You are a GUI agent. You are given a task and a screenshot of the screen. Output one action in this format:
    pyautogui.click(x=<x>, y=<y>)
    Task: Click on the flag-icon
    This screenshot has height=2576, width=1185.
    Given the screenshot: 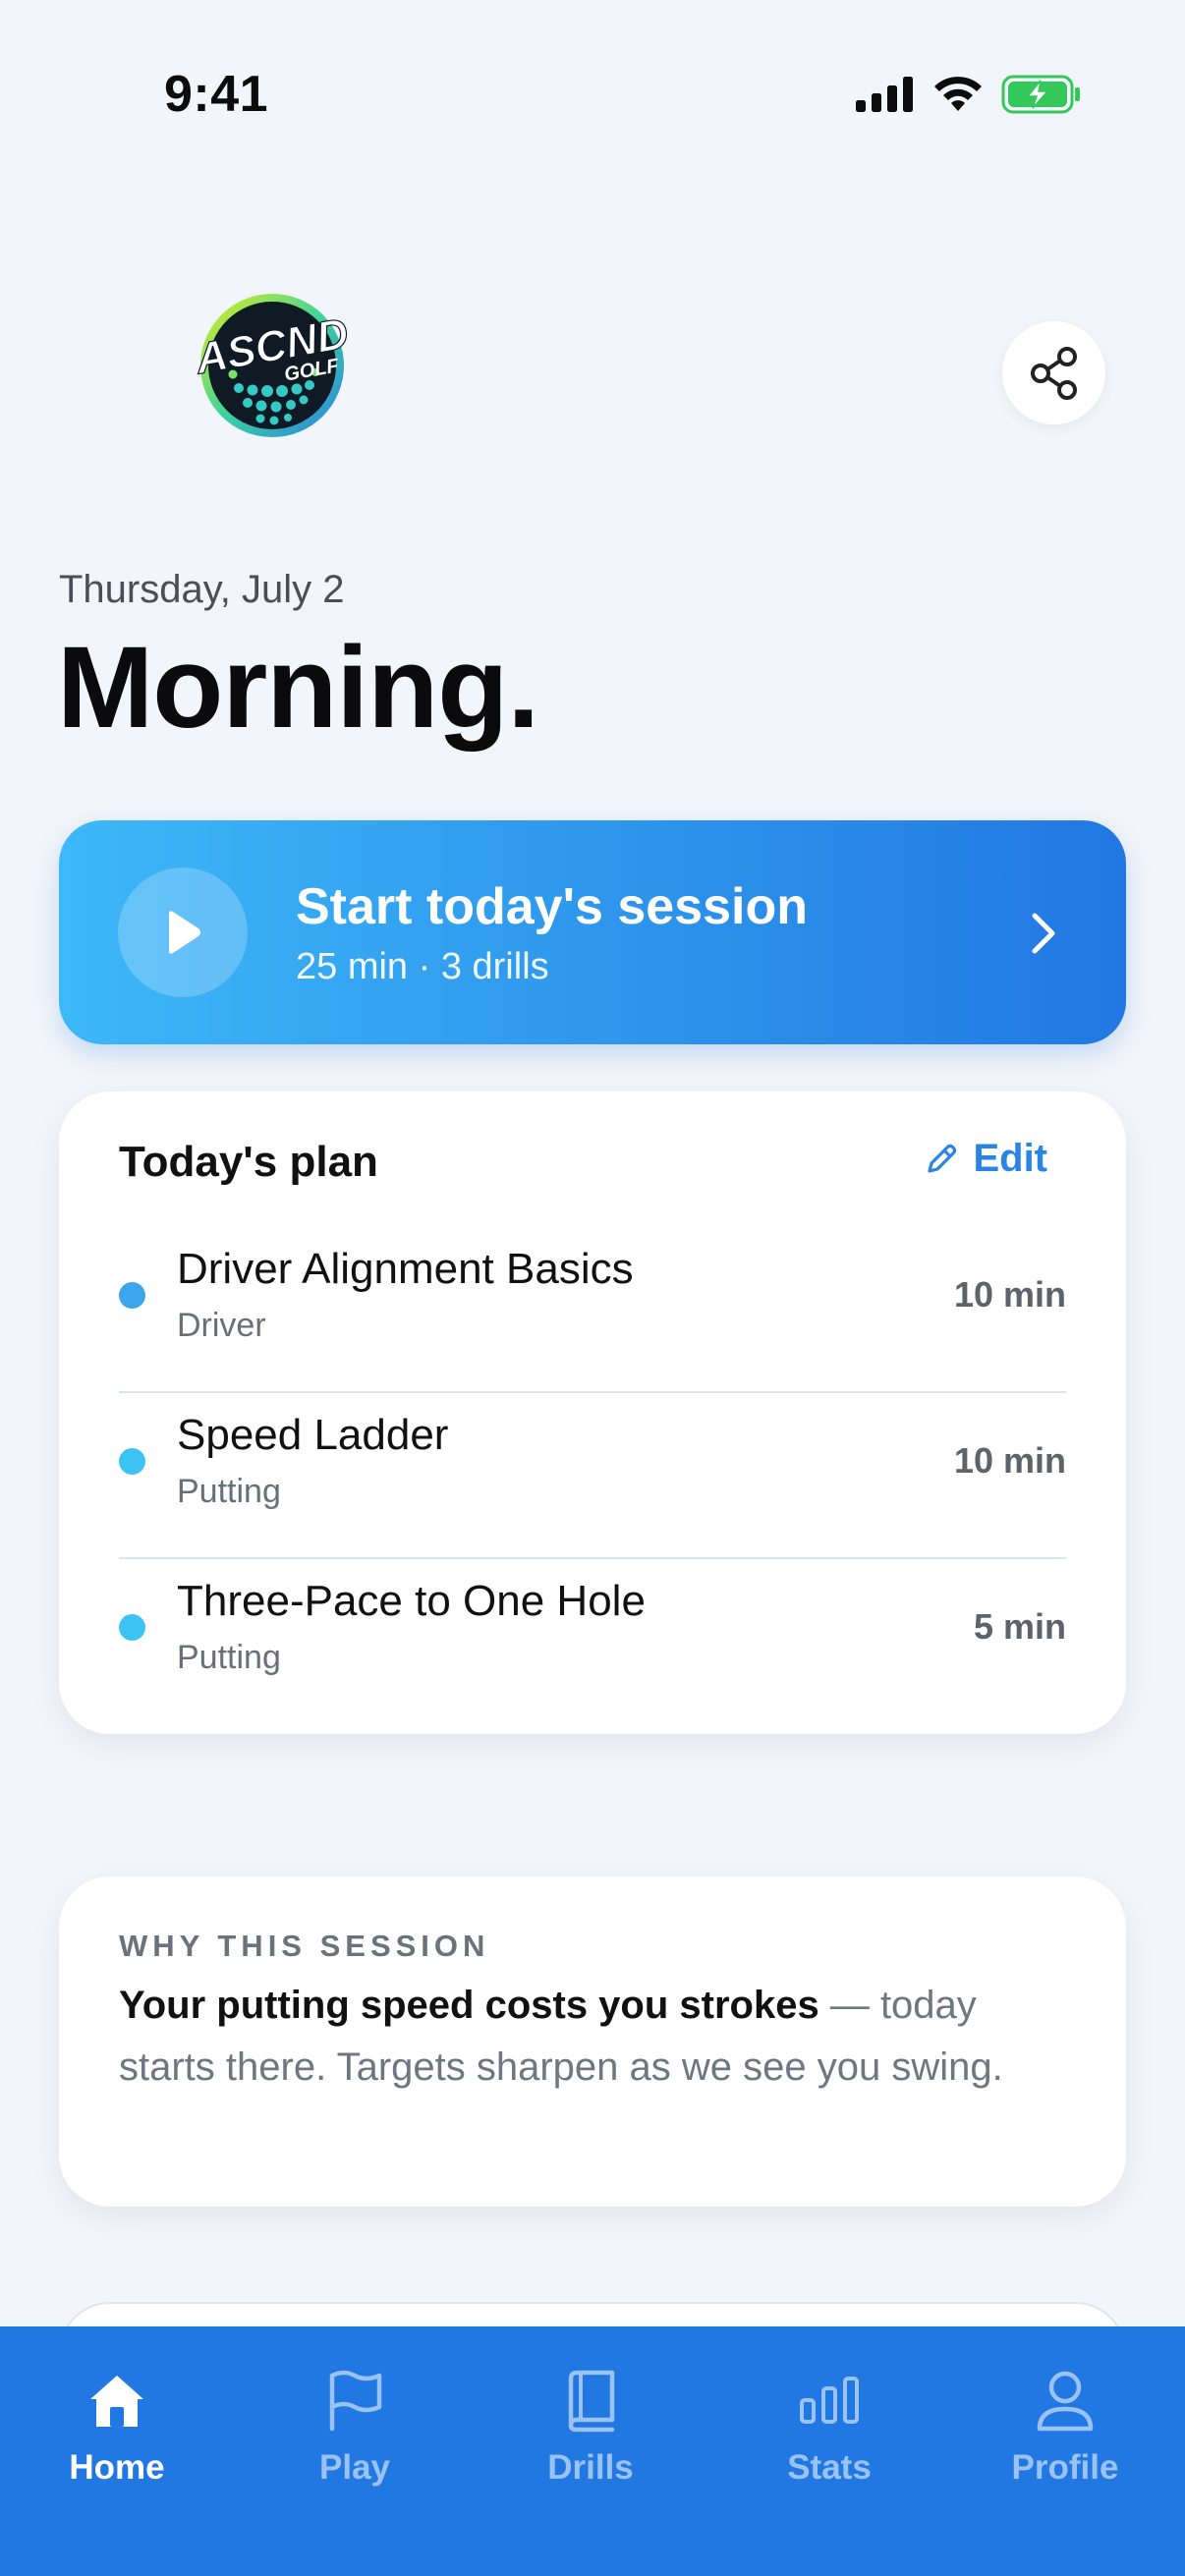 What is the action you would take?
    pyautogui.click(x=355, y=2401)
    